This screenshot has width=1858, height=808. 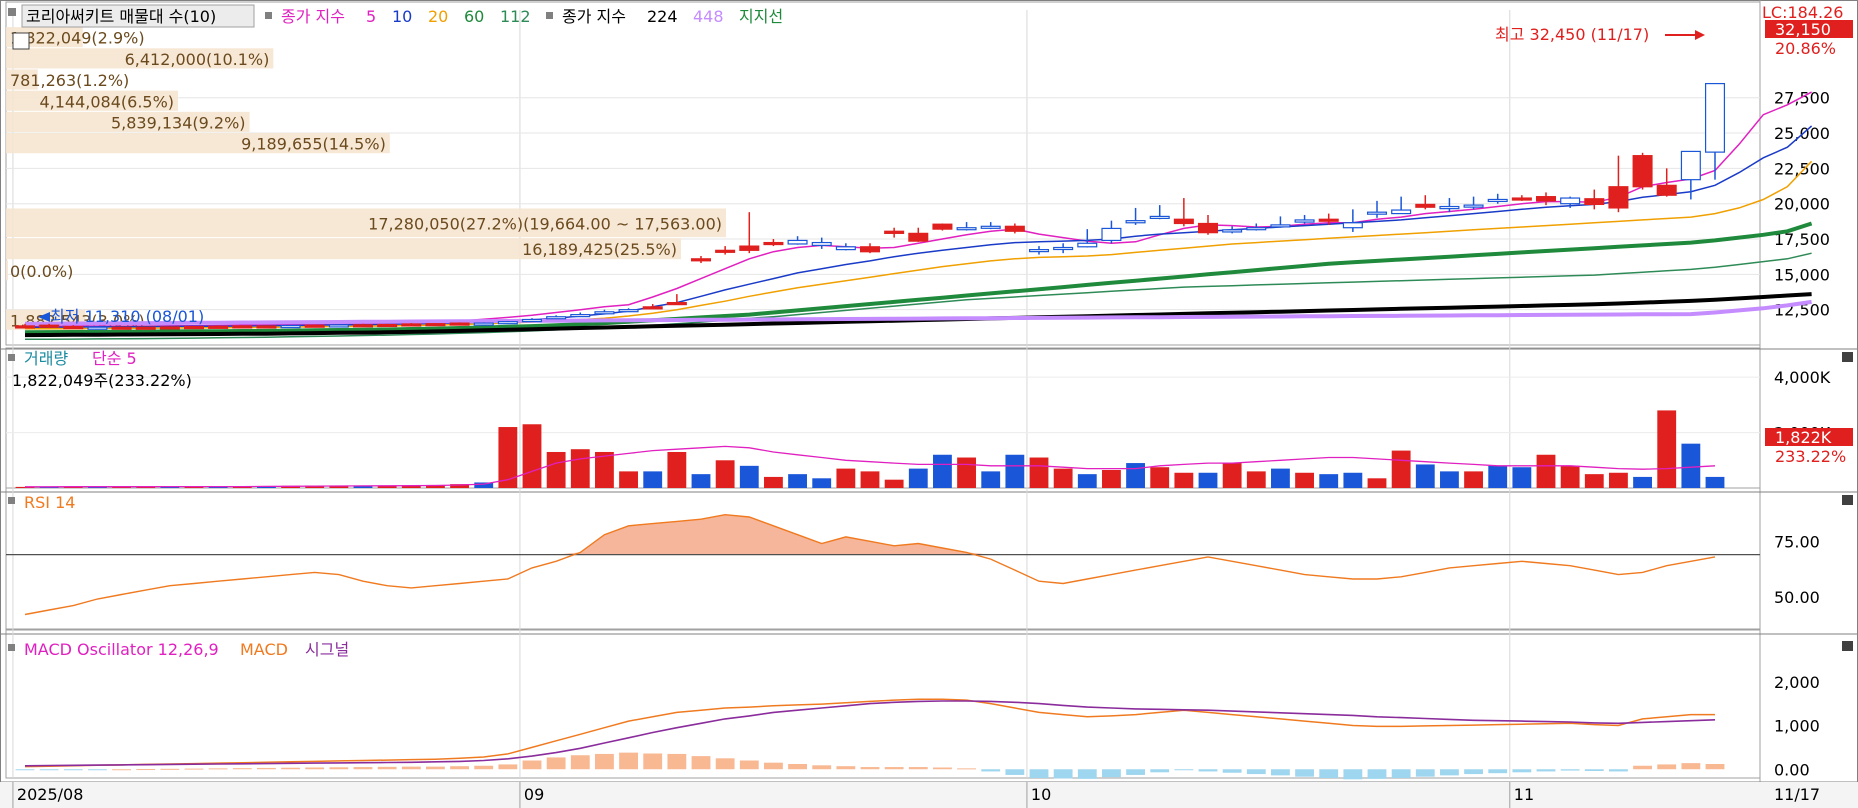 I want to click on legend-ma-5: 5, so click(x=371, y=16).